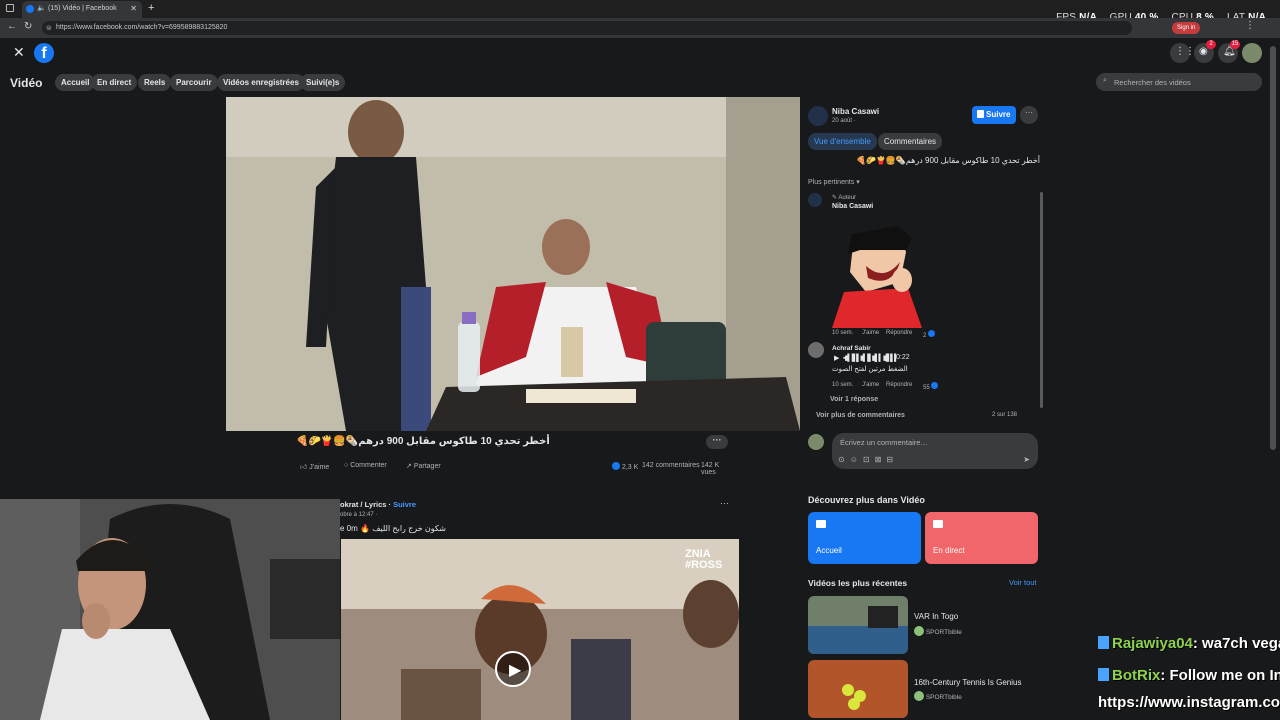 The image size is (1280, 720). What do you see at coordinates (409, 466) in the screenshot?
I see `share-icon: ↗` at bounding box center [409, 466].